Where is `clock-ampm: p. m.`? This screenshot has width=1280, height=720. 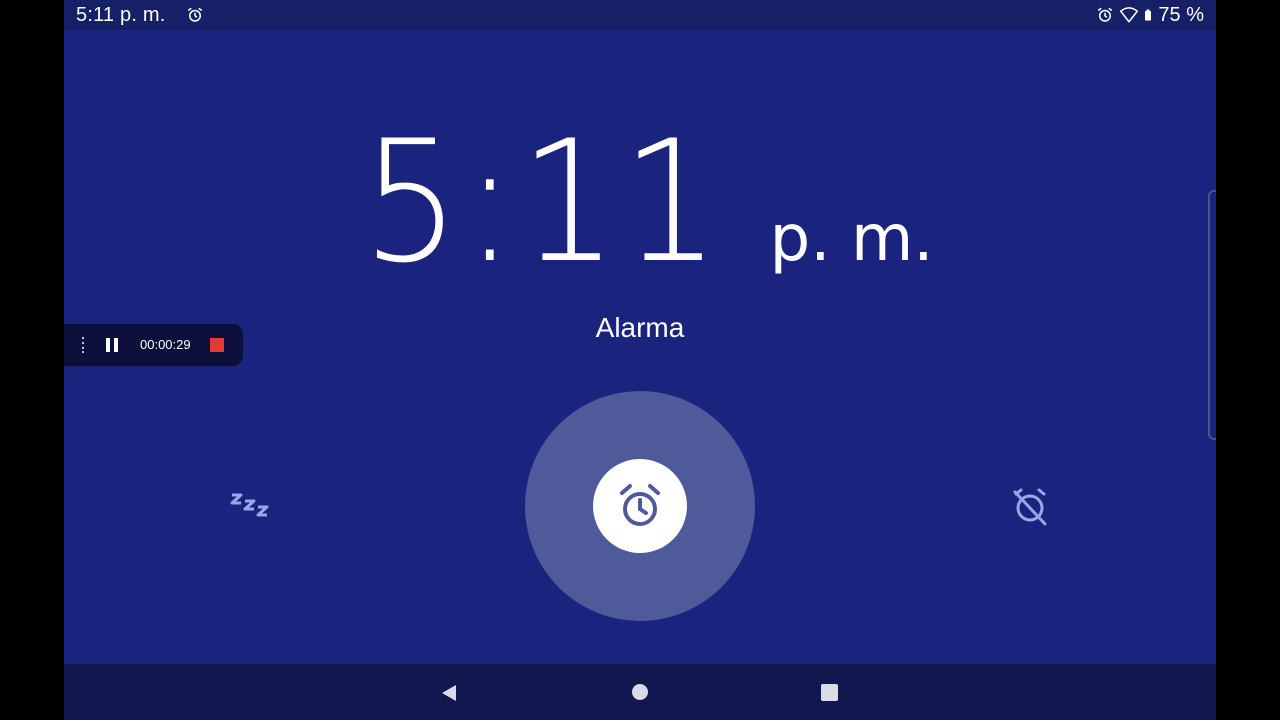
clock-ampm: p. m. is located at coordinates (851, 239).